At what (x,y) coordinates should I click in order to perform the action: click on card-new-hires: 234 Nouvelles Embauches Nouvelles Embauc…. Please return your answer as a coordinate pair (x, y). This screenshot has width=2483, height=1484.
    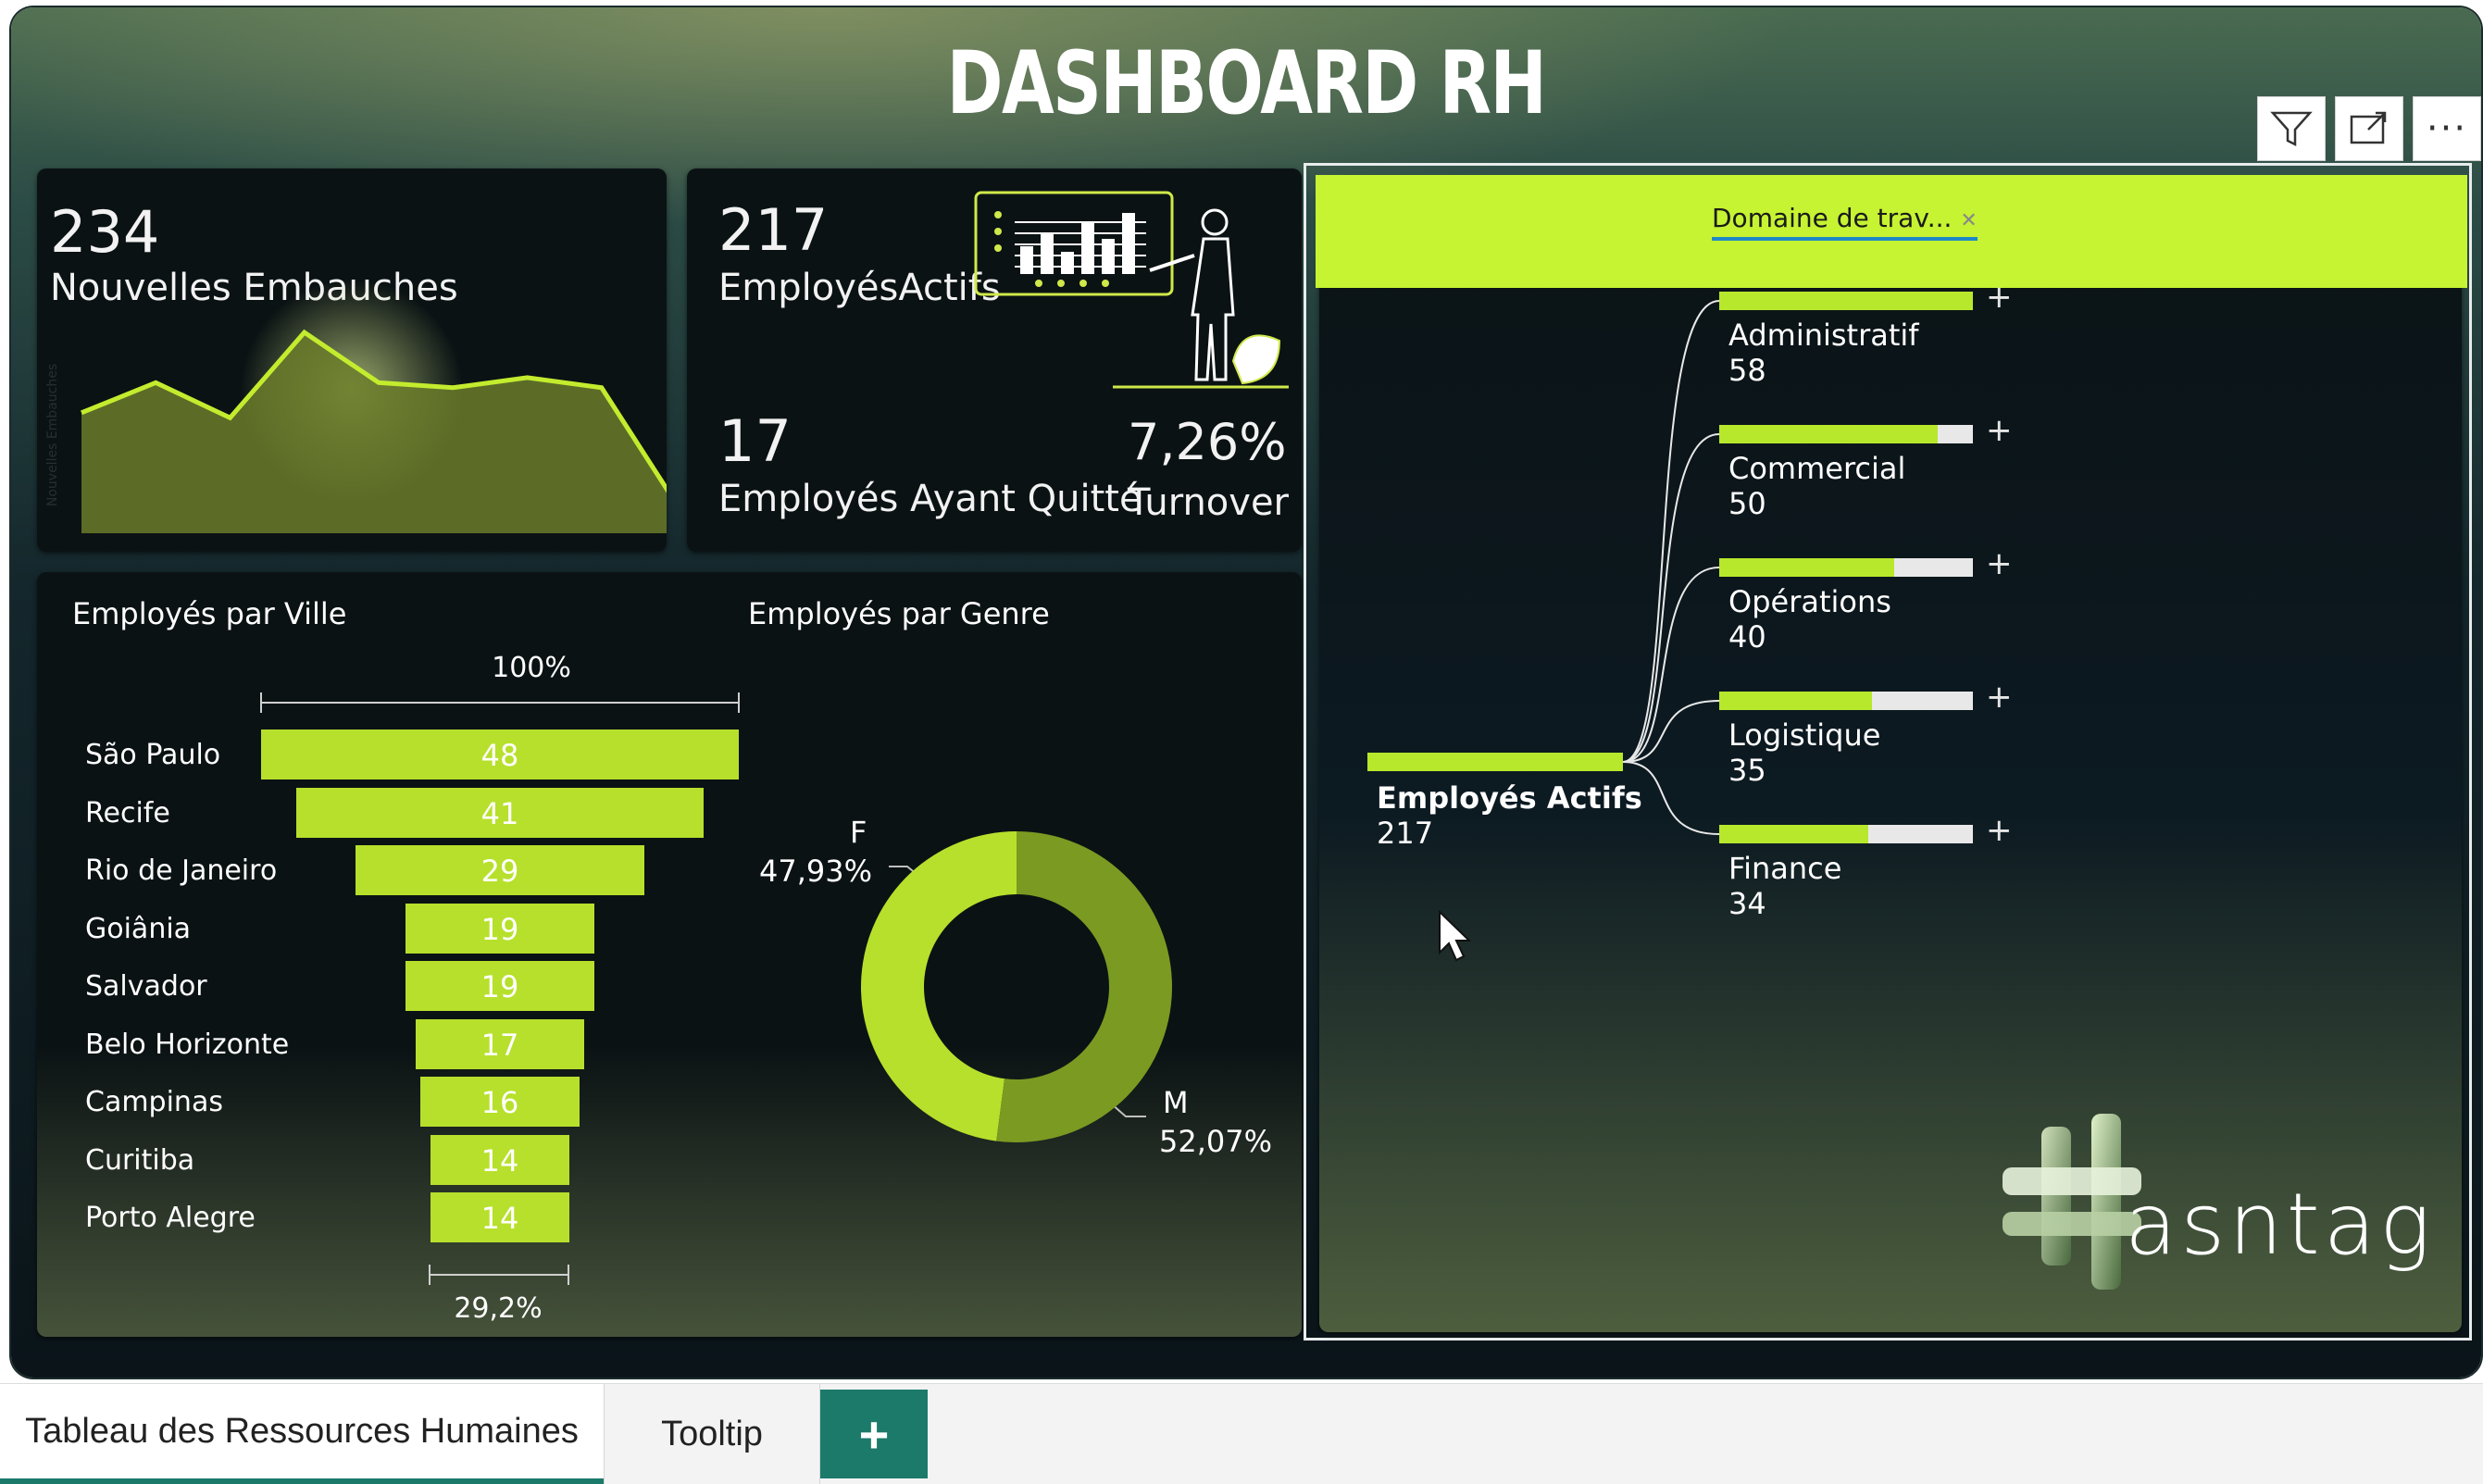
    Looking at the image, I should click on (352, 360).